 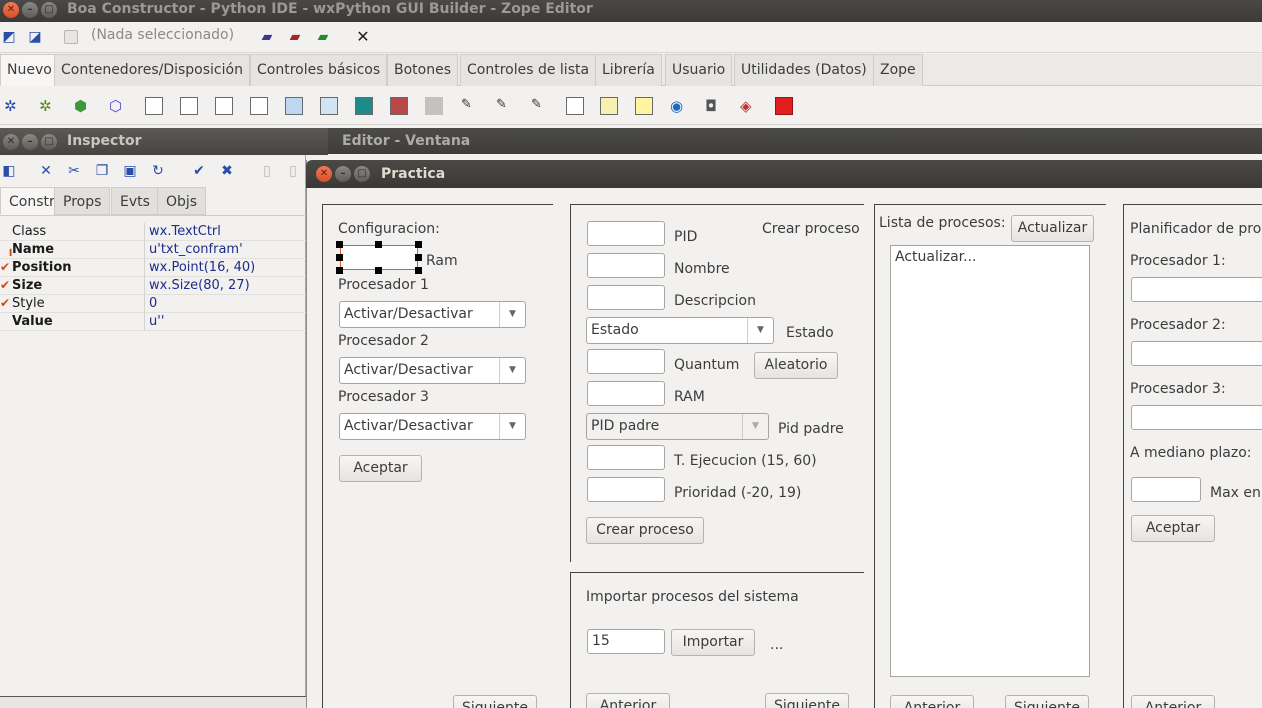 I want to click on image-icon, so click(x=399, y=106).